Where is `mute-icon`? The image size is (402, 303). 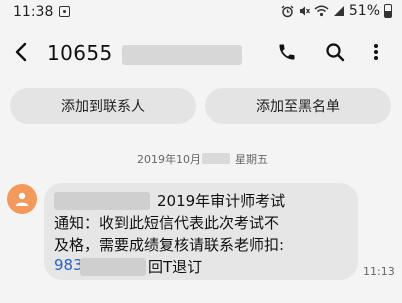 mute-icon is located at coordinates (304, 11).